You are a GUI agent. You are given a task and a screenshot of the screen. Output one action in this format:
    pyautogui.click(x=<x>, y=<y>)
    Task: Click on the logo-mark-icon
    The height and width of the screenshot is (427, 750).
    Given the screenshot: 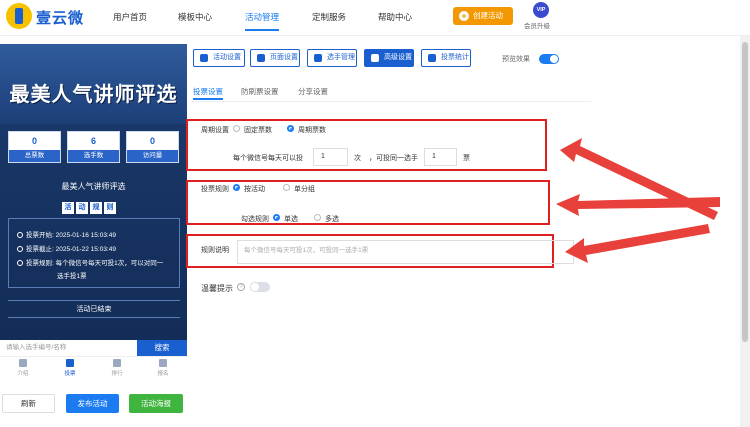 What is the action you would take?
    pyautogui.click(x=19, y=16)
    